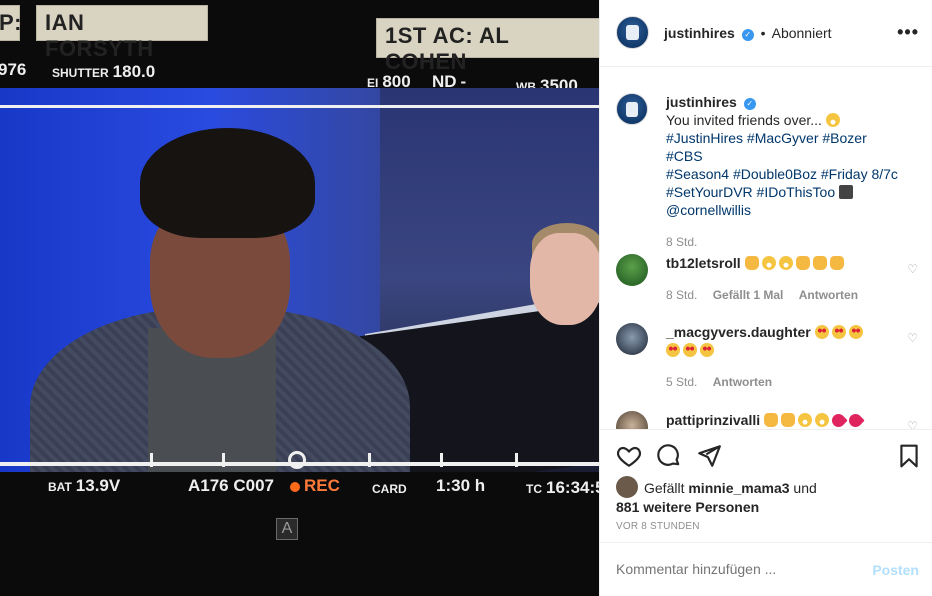 Image resolution: width=932 pixels, height=596 pixels. Describe the element at coordinates (562, 487) in the screenshot. I see `hud-timecode: TC 16:34:5` at that location.